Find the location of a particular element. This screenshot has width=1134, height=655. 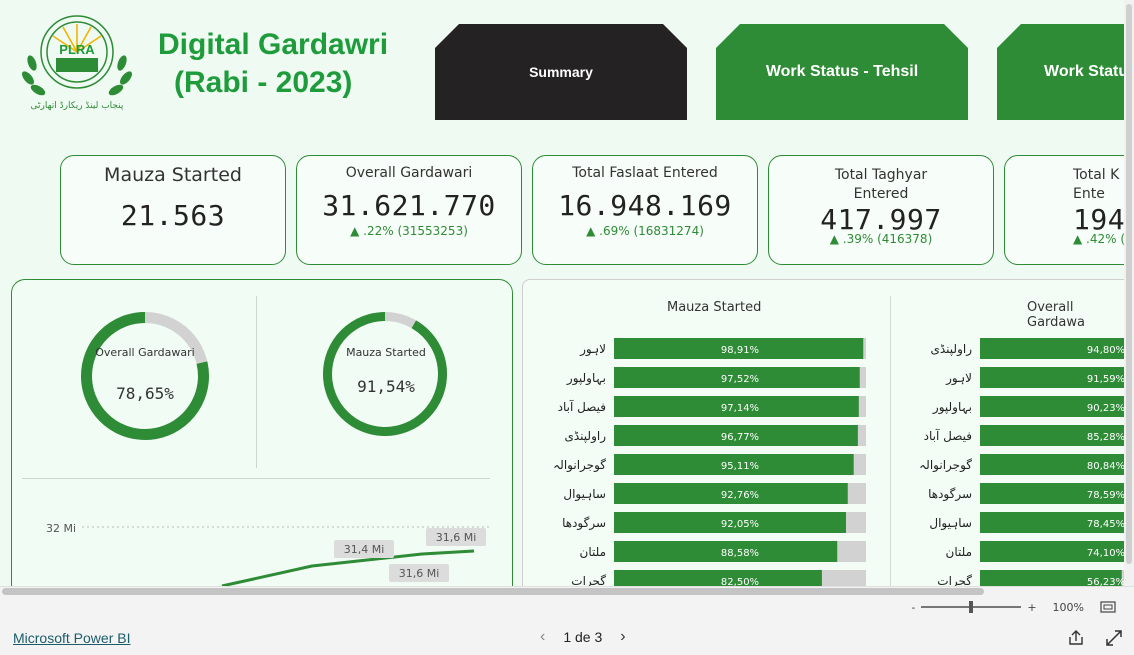

bar-value-label: 56,23% is located at coordinates (1105, 581).